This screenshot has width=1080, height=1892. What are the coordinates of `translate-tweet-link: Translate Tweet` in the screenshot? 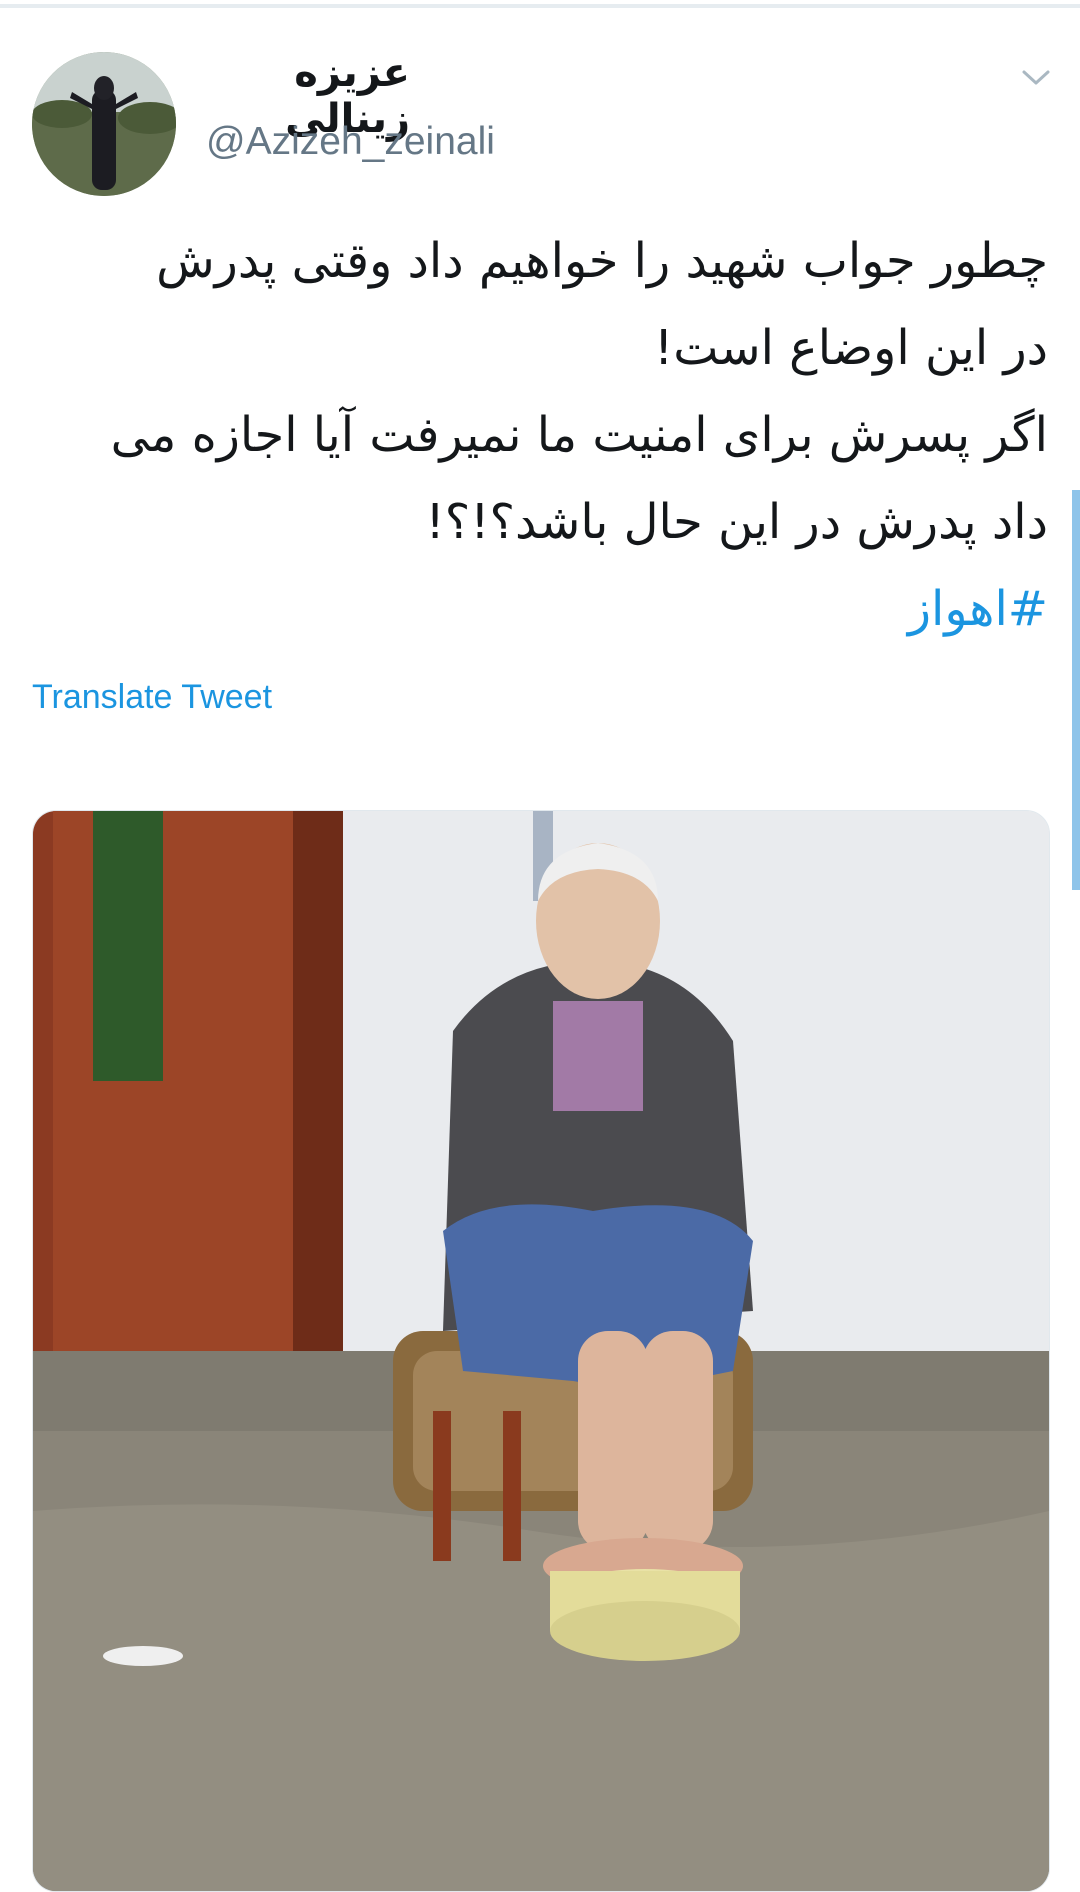 It's located at (152, 697).